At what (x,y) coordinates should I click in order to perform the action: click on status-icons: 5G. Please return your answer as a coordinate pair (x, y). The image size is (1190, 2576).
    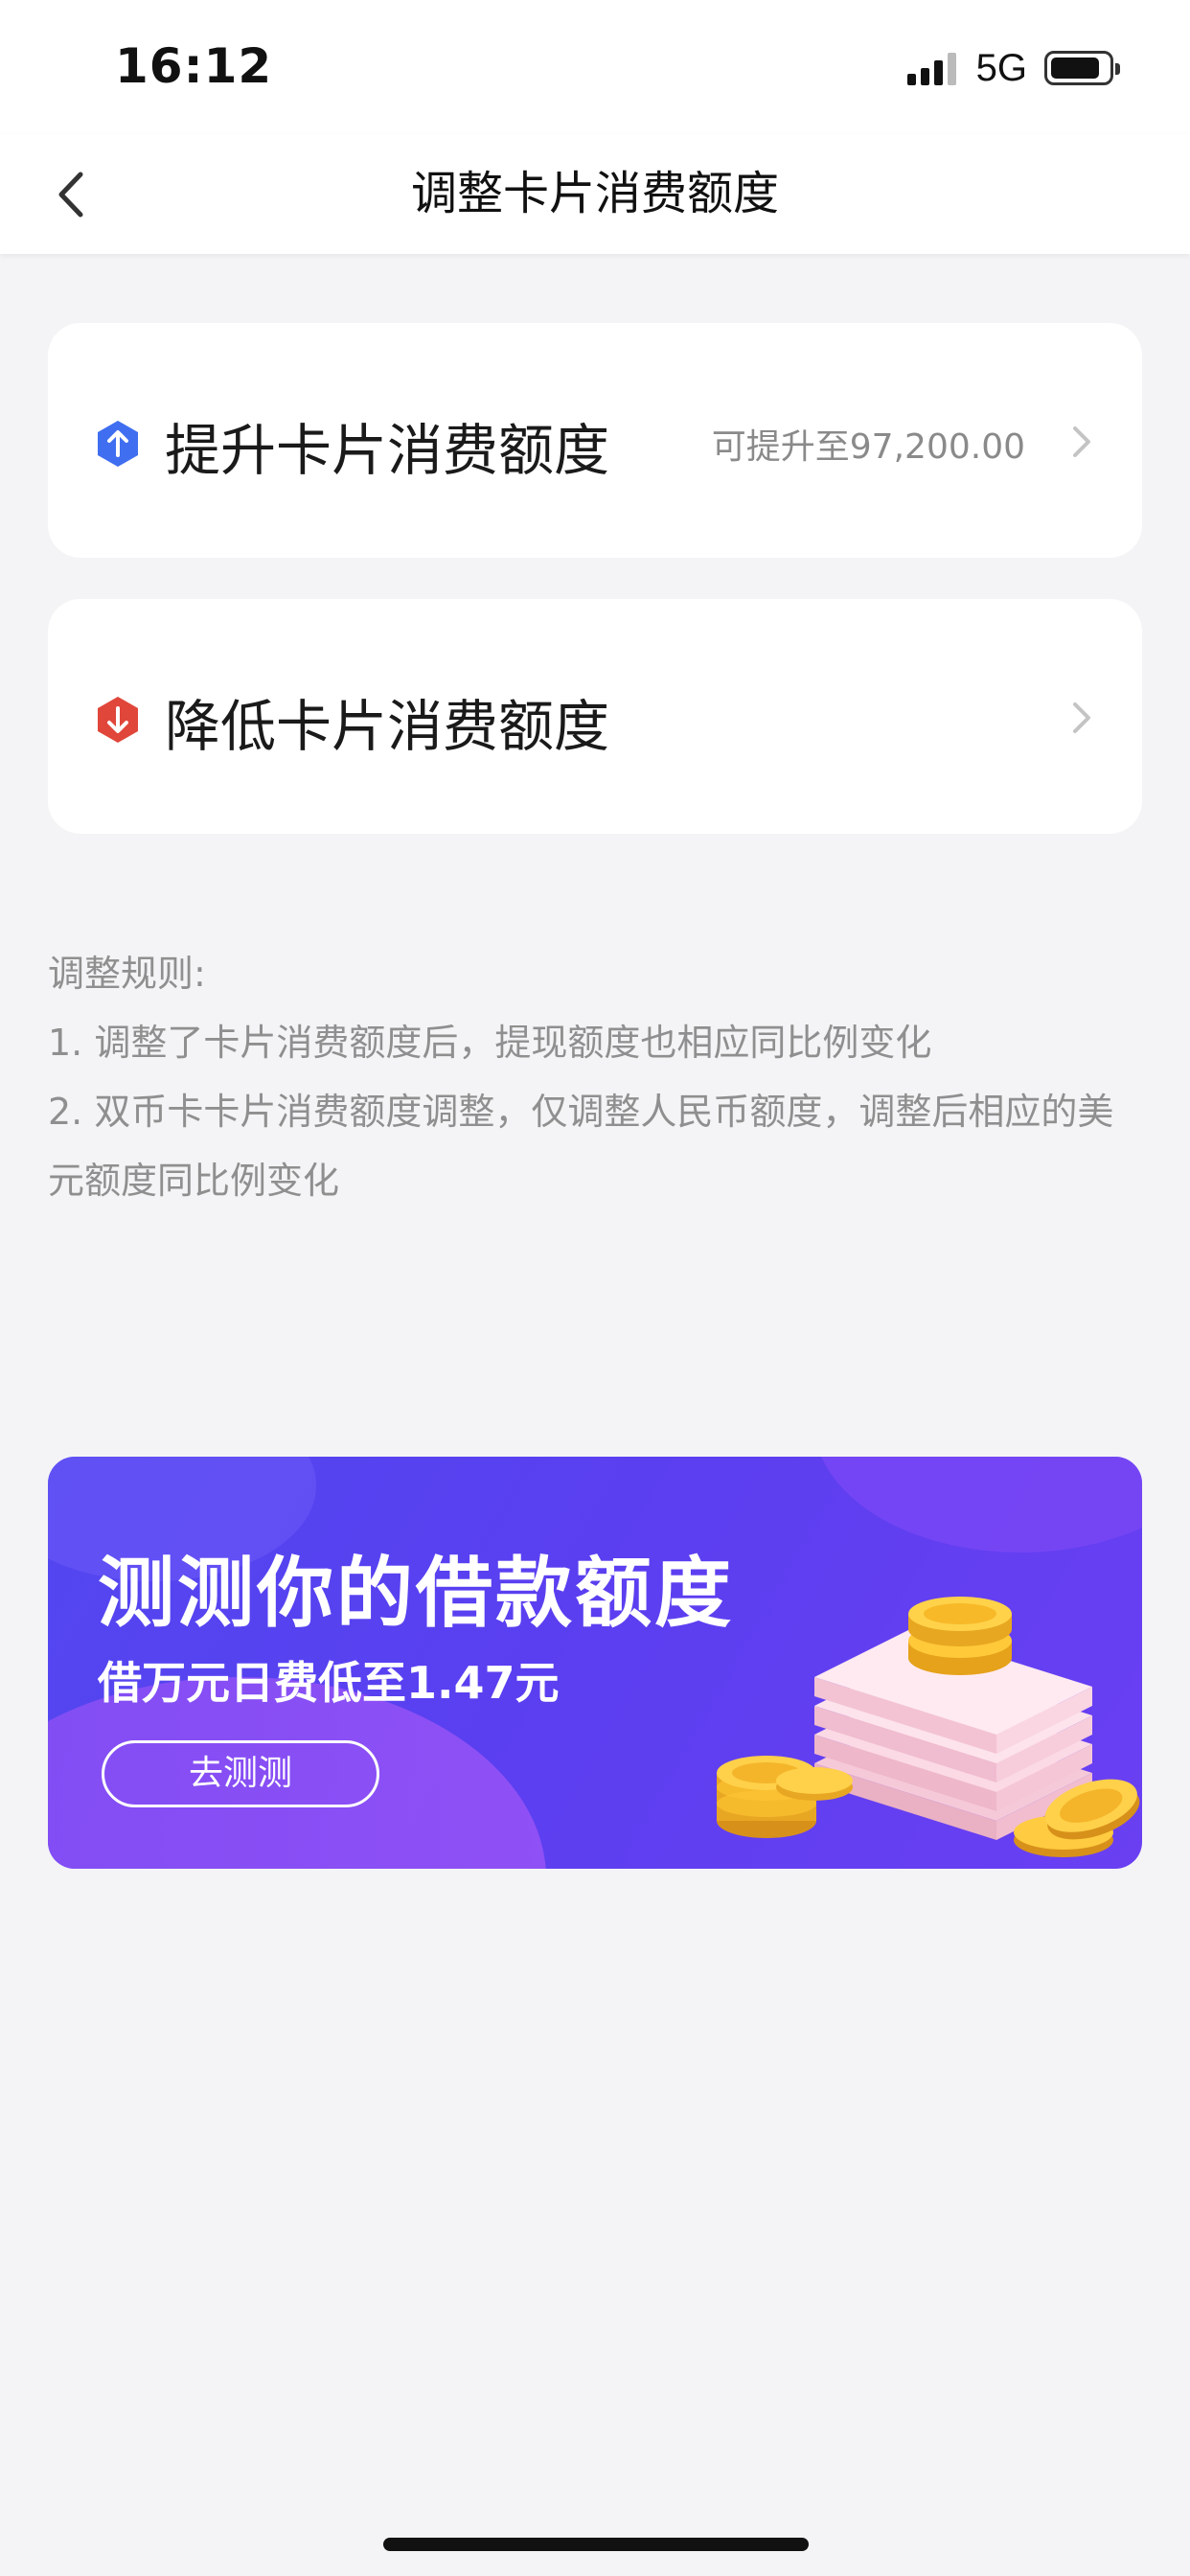
    Looking at the image, I should click on (1013, 68).